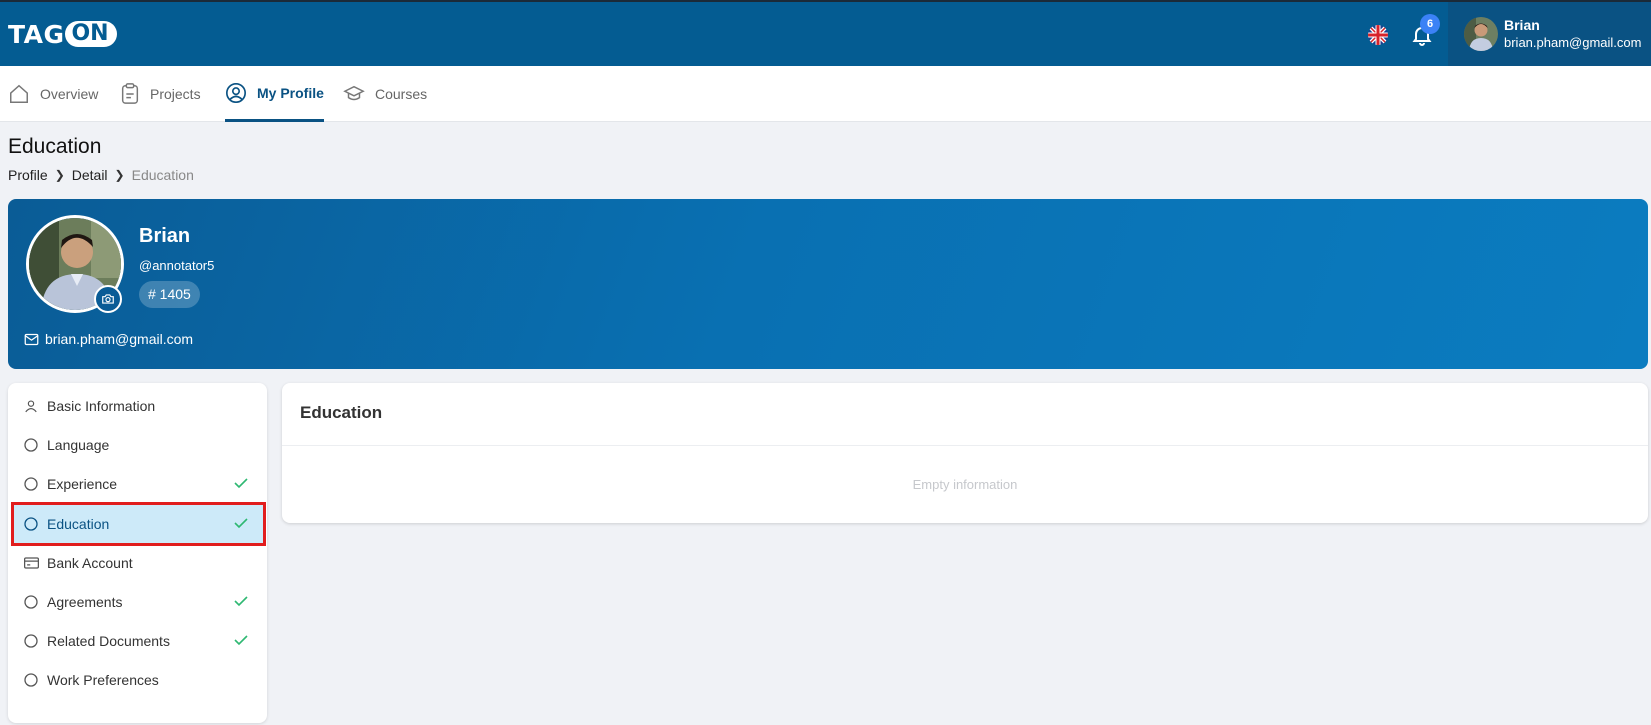  I want to click on tab-courses: Courses, so click(385, 94).